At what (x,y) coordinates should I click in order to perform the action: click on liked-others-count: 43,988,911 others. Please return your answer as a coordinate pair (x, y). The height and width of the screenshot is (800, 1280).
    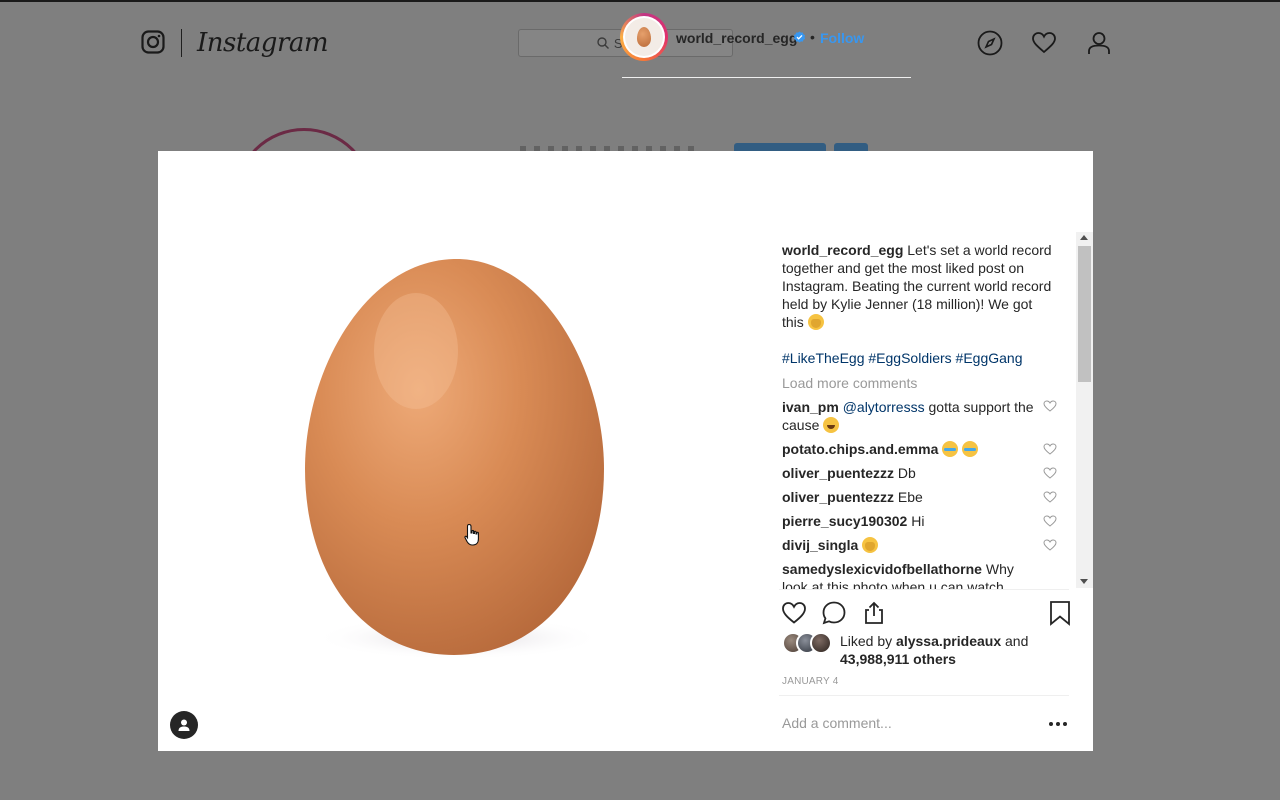
    Looking at the image, I should click on (898, 659).